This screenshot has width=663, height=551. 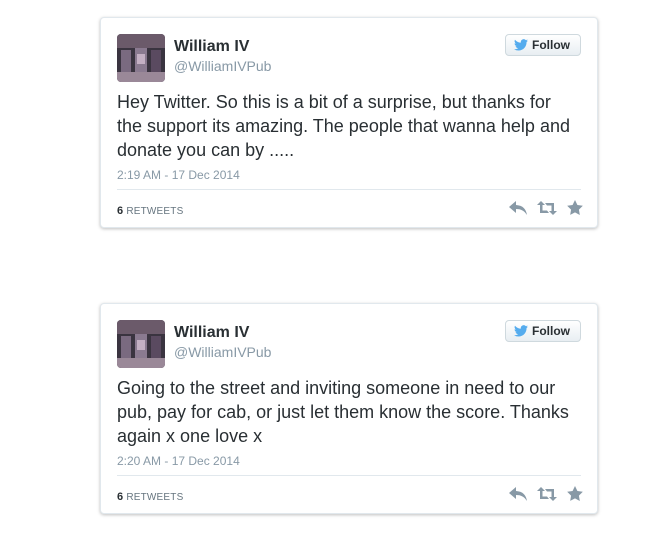 I want to click on tweet-timestamp: 2:19 AM - 17 Dec 2014, so click(x=178, y=175).